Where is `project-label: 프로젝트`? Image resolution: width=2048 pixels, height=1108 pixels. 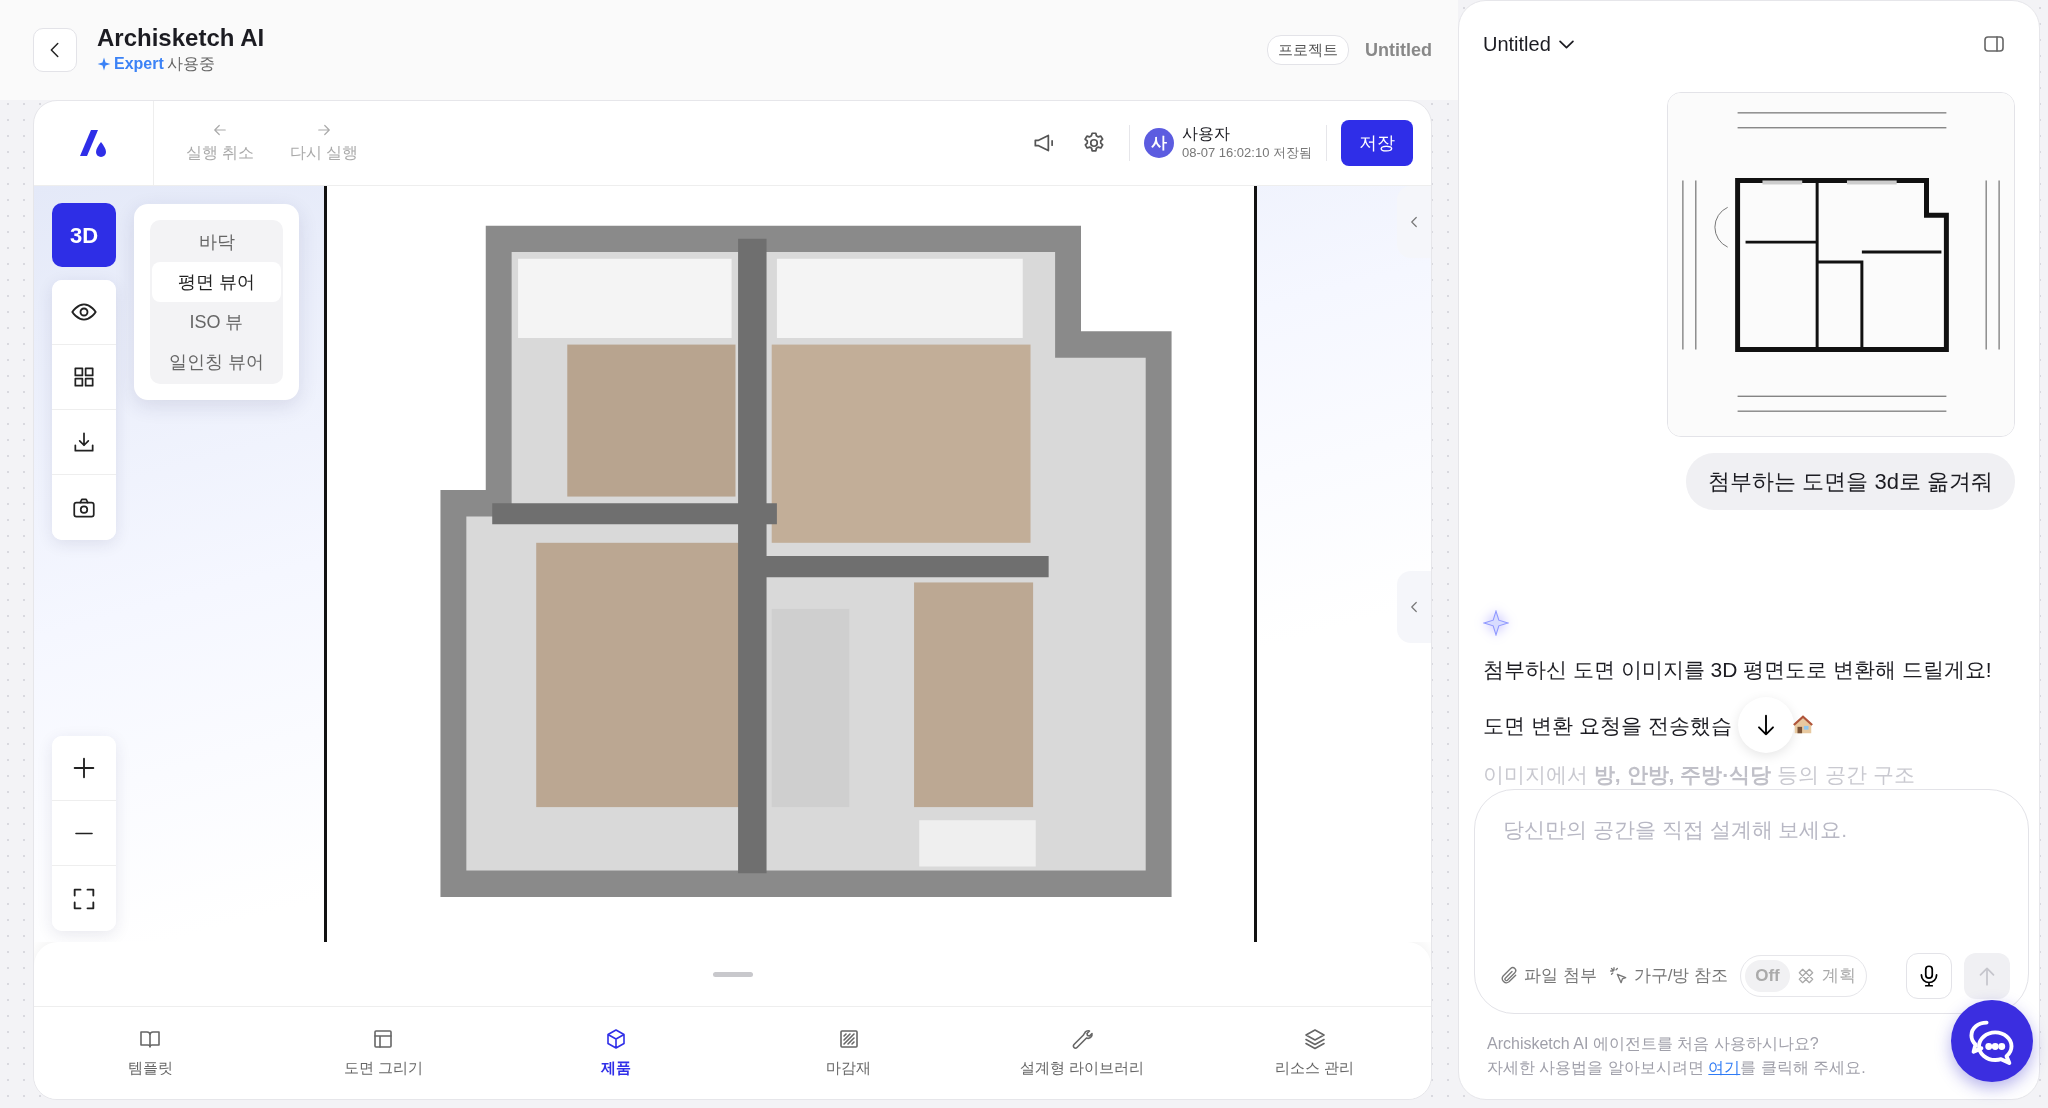 project-label: 프로젝트 is located at coordinates (1308, 50).